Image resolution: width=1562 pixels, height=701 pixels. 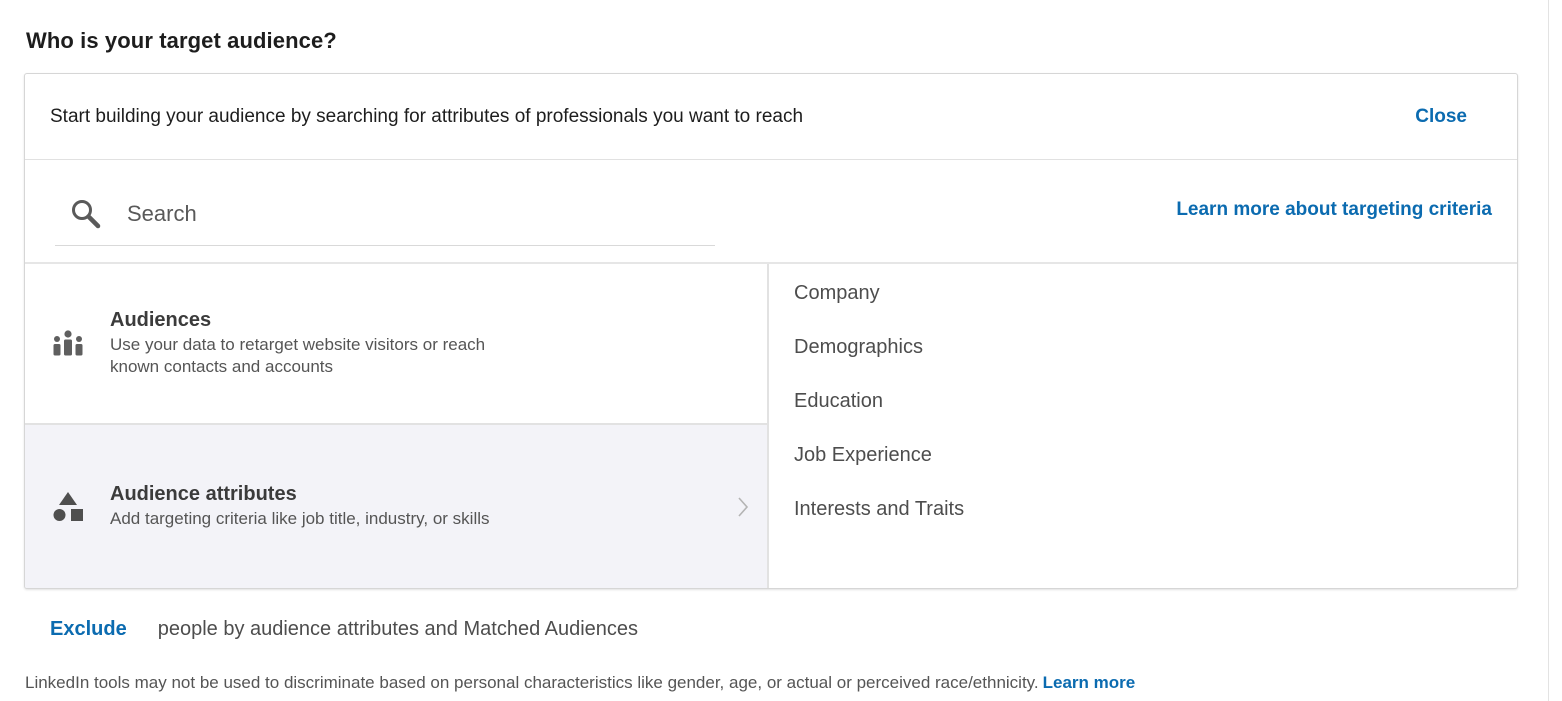 What do you see at coordinates (203, 494) in the screenshot?
I see `option-title: Audience attributes` at bounding box center [203, 494].